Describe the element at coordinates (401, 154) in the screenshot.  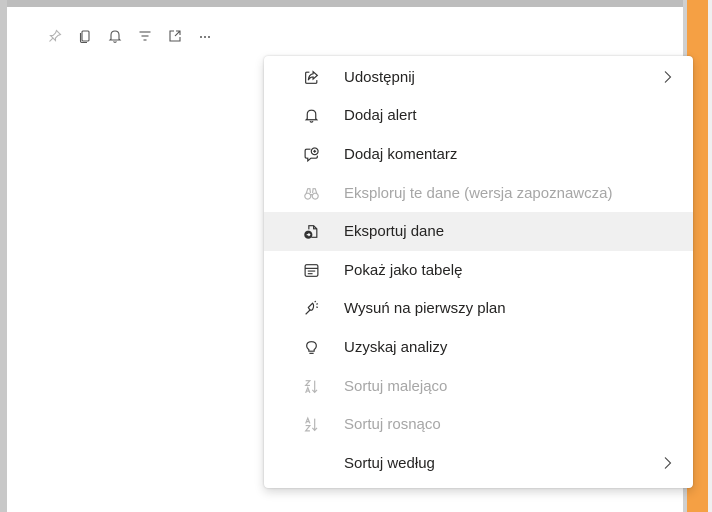
I see `menu-item-label: Dodaj komentarz` at that location.